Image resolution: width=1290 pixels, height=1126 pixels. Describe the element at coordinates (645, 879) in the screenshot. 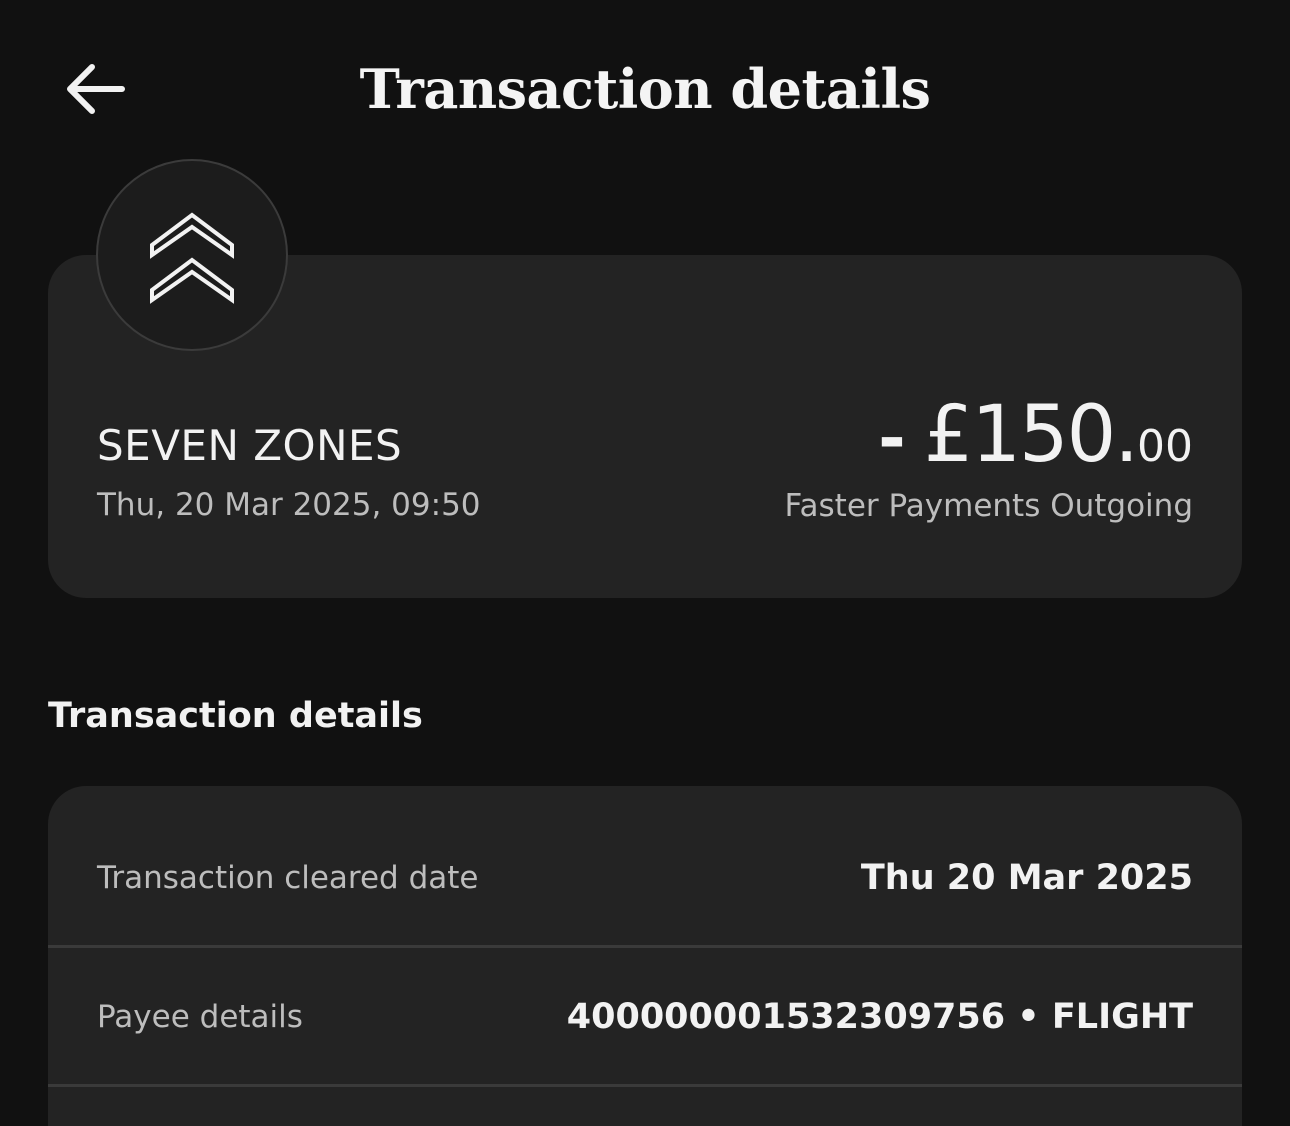

I see `detail-row-cleared-date: Transaction cleared date Thu 20 Mar 2025` at that location.